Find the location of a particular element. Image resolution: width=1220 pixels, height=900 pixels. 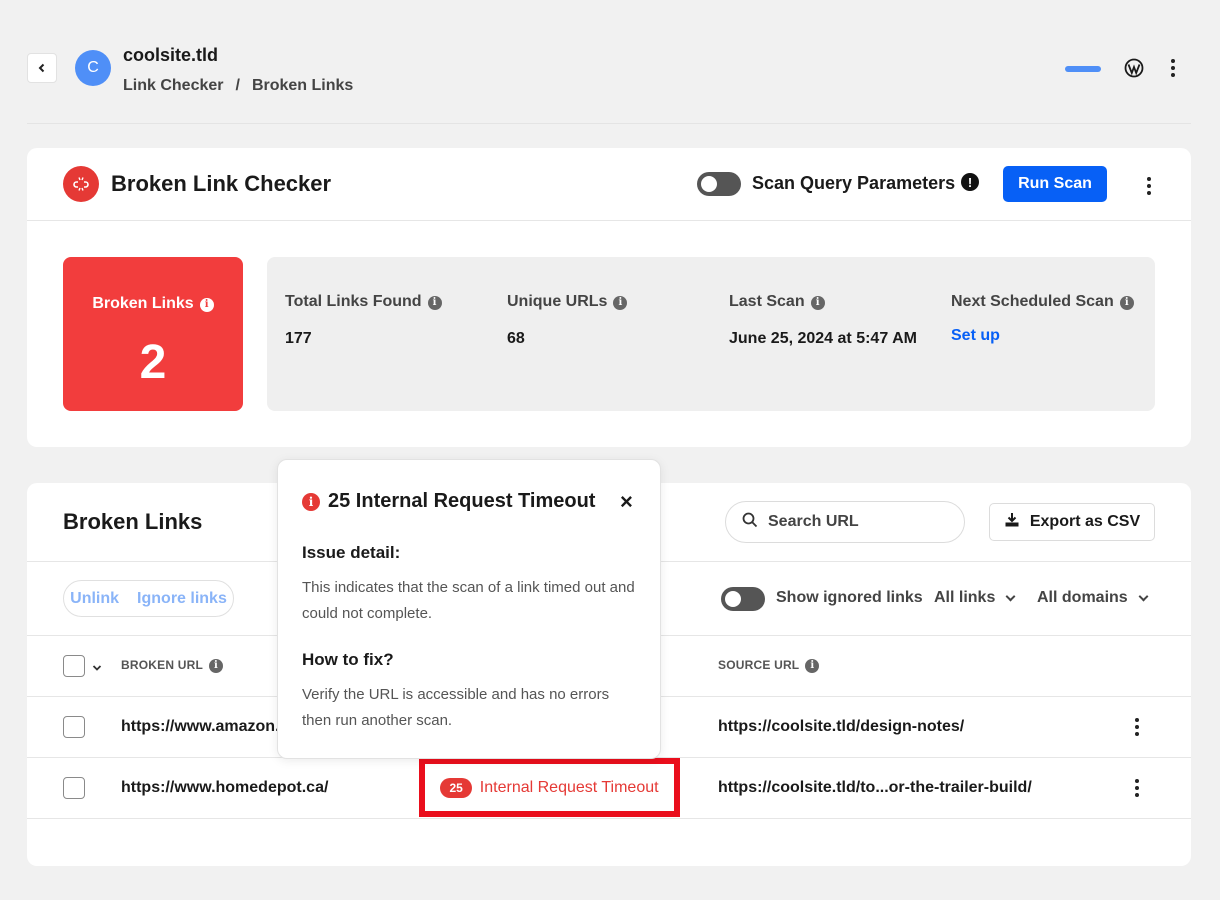

filter-domains-dropdown: All domains is located at coordinates (1093, 598).